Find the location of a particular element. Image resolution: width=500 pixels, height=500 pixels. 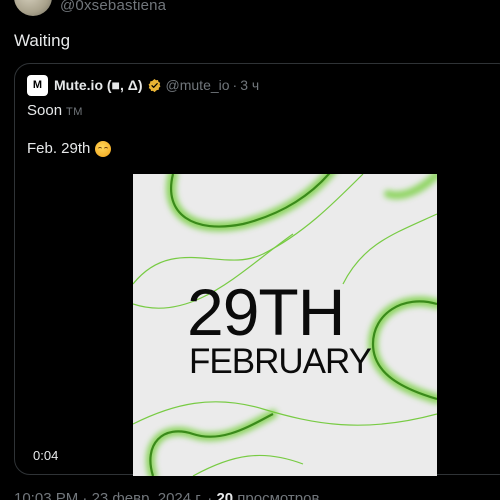

quoted-avatar-letter: M is located at coordinates (37, 85).